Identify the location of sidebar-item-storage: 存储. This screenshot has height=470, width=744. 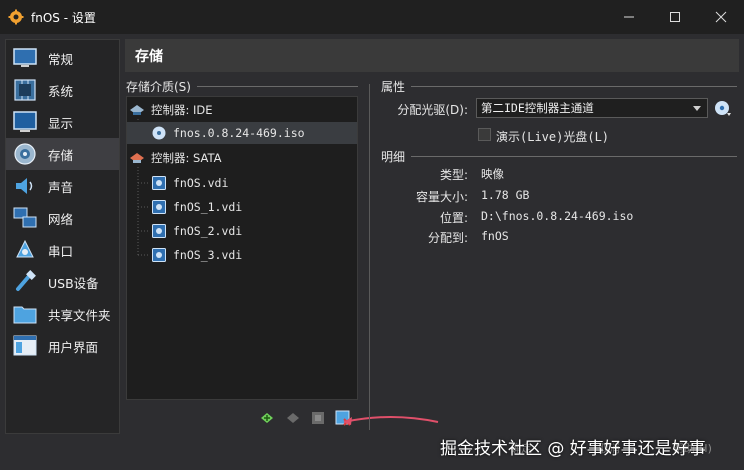
(62, 154).